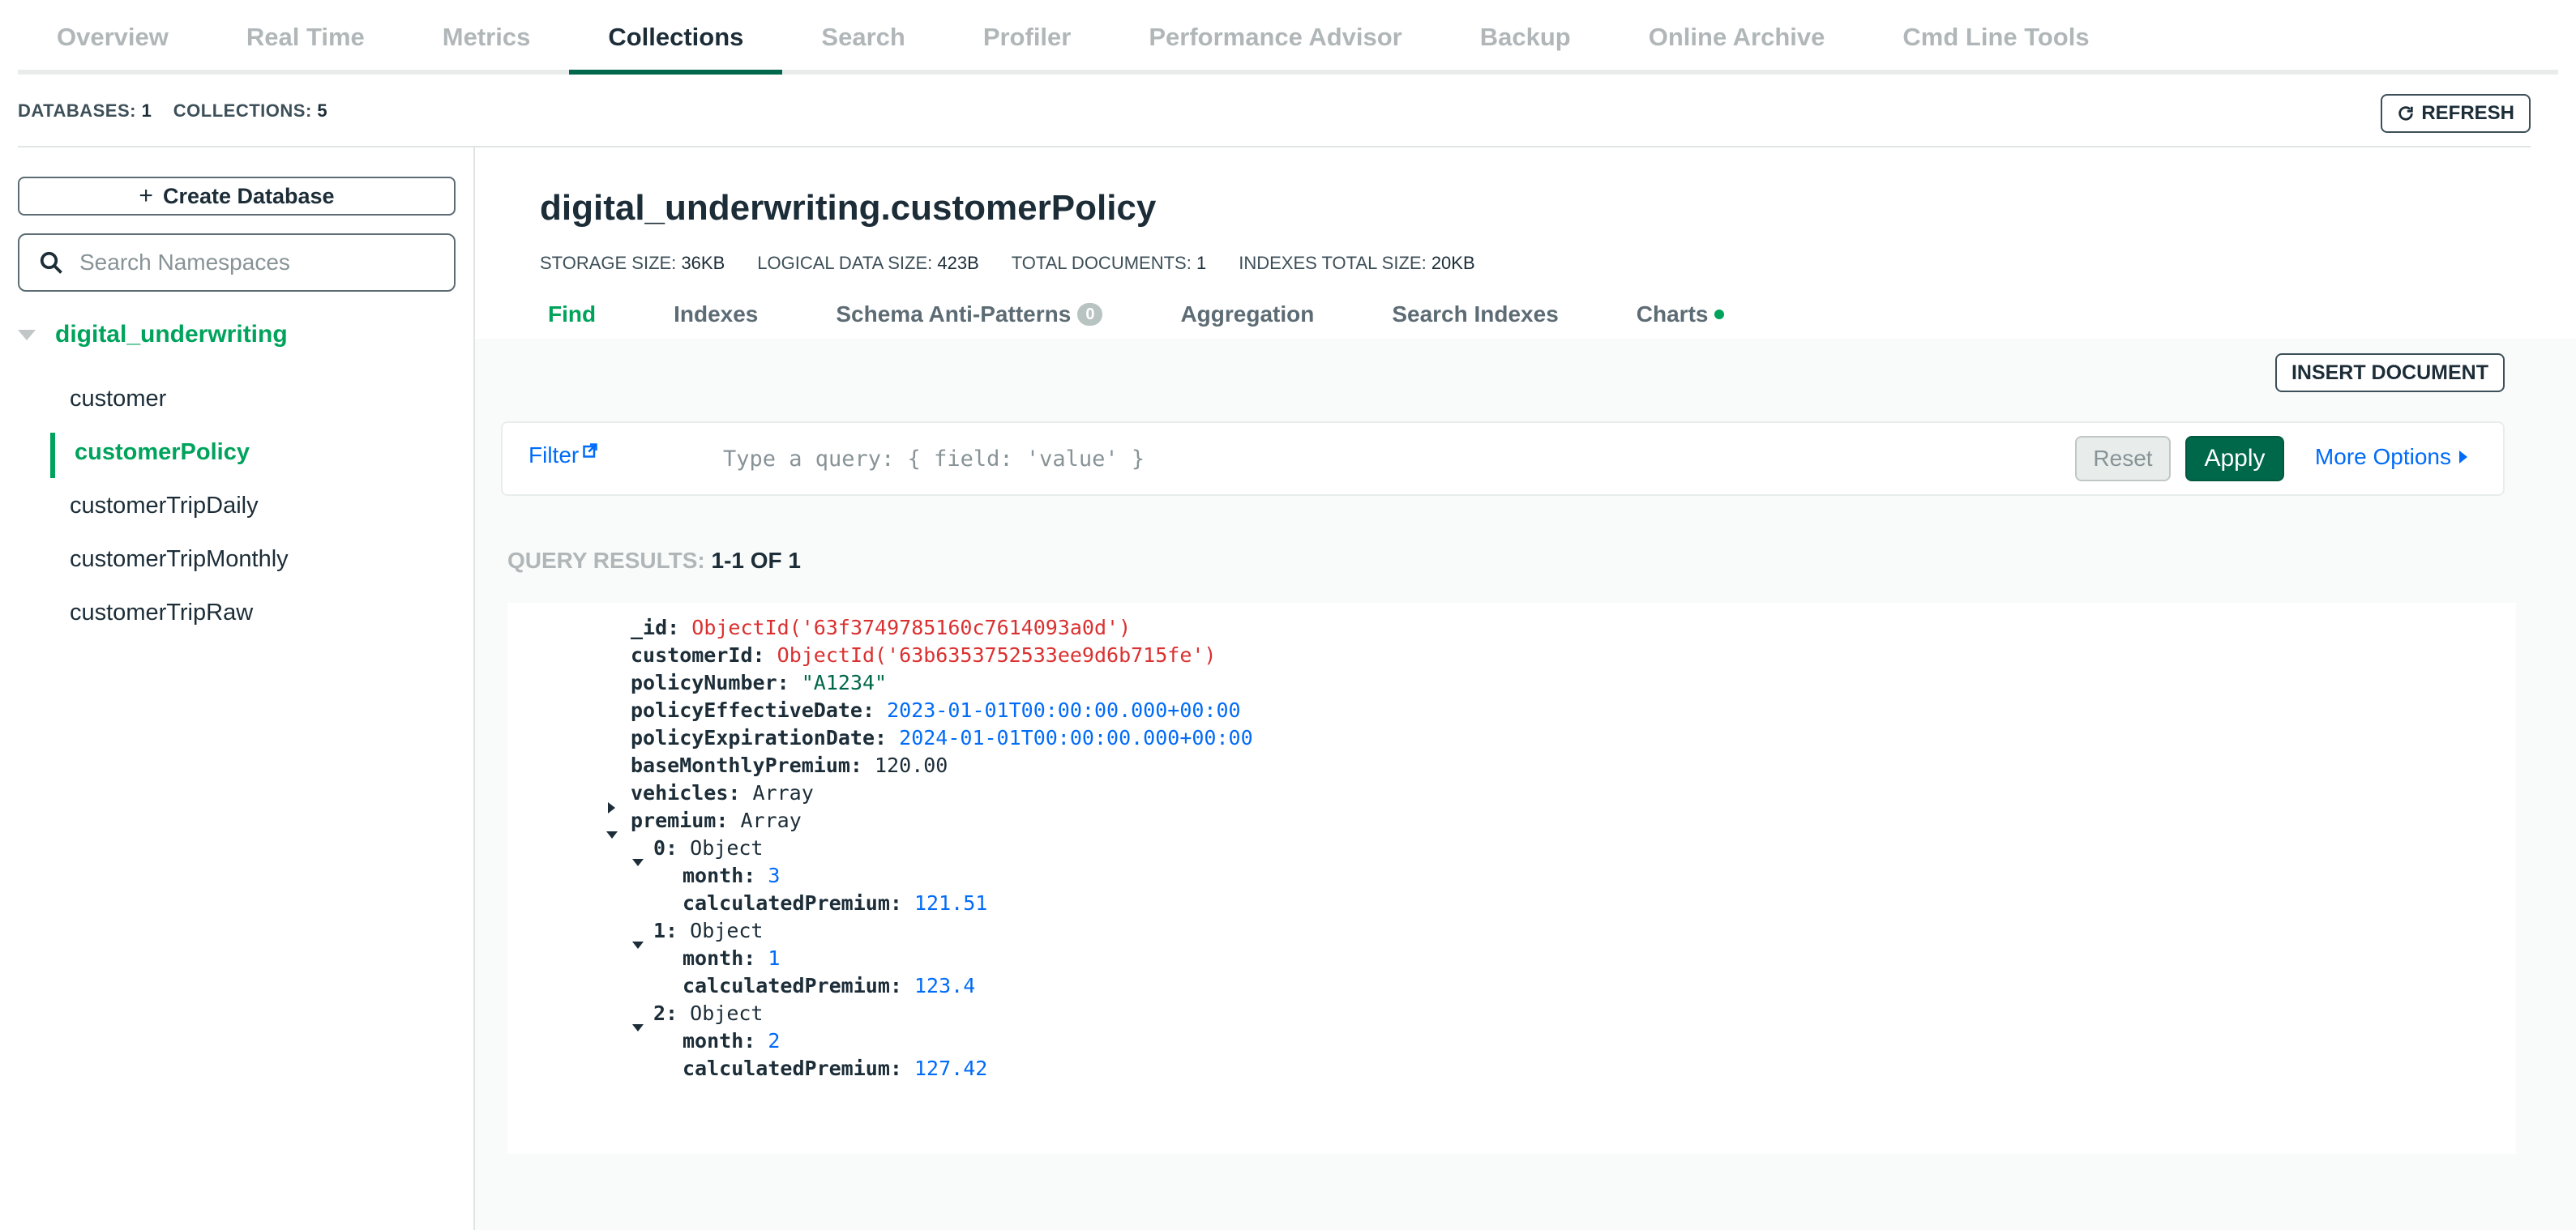 The image size is (2576, 1230). I want to click on field-premium: premium: Array, so click(716, 820).